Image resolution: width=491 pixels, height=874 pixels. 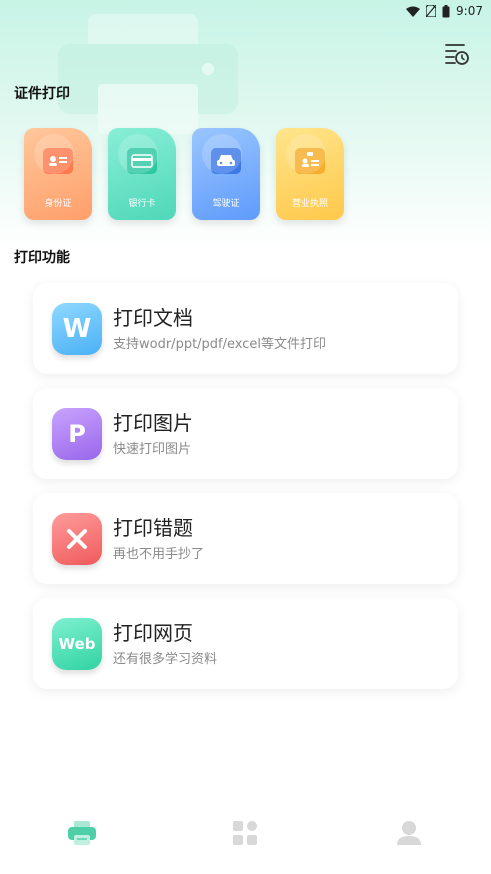 What do you see at coordinates (77, 328) in the screenshot?
I see `word-document-icon: W` at bounding box center [77, 328].